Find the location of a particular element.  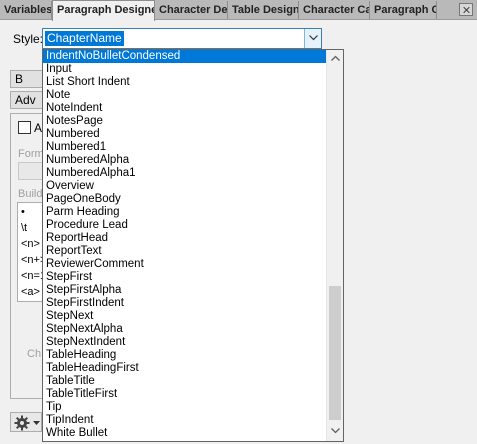

list-item: <a> is located at coordinates (30, 292).